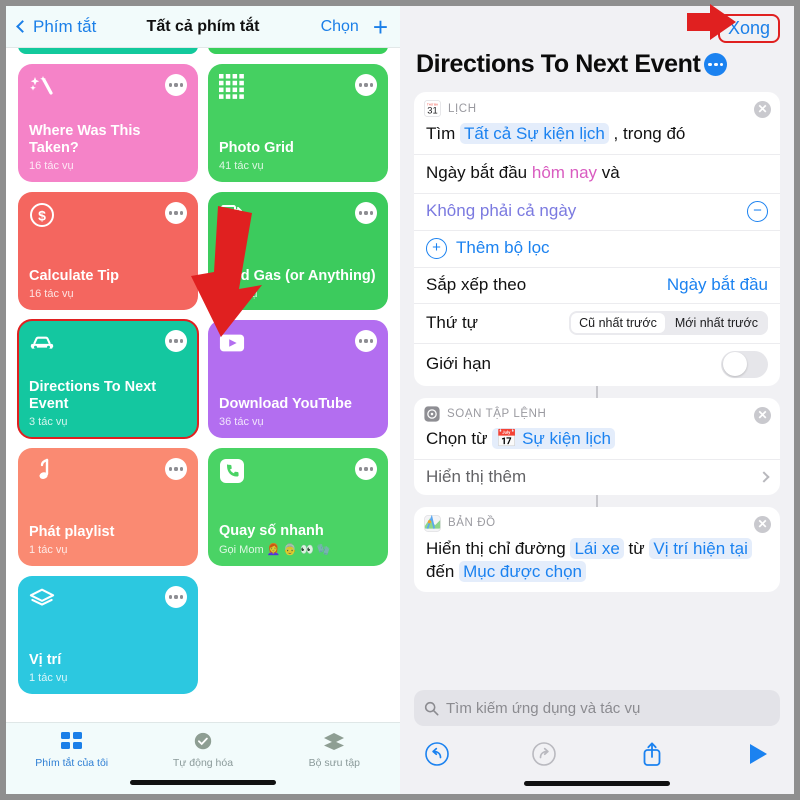  What do you see at coordinates (71, 750) in the screenshot?
I see `tab-my-shortcuts: Phím tắt của tôi` at bounding box center [71, 750].